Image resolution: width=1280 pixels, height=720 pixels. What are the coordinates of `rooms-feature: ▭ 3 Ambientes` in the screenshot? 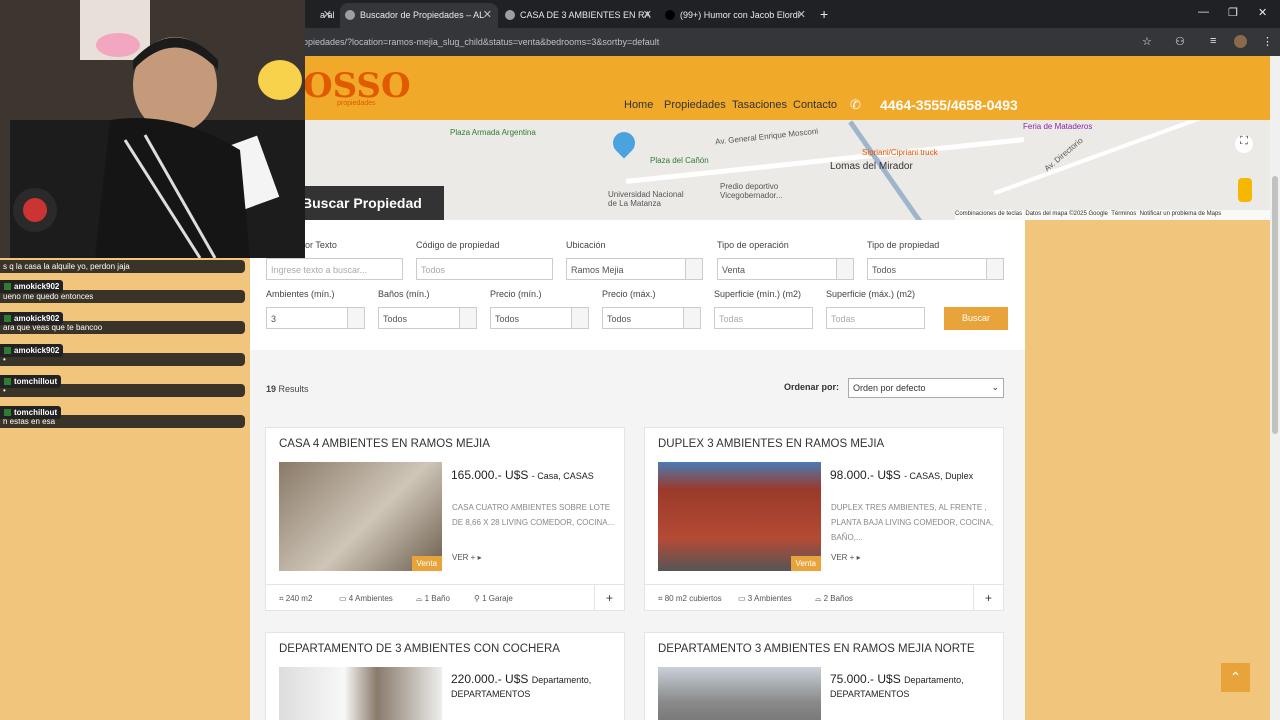 It's located at (765, 598).